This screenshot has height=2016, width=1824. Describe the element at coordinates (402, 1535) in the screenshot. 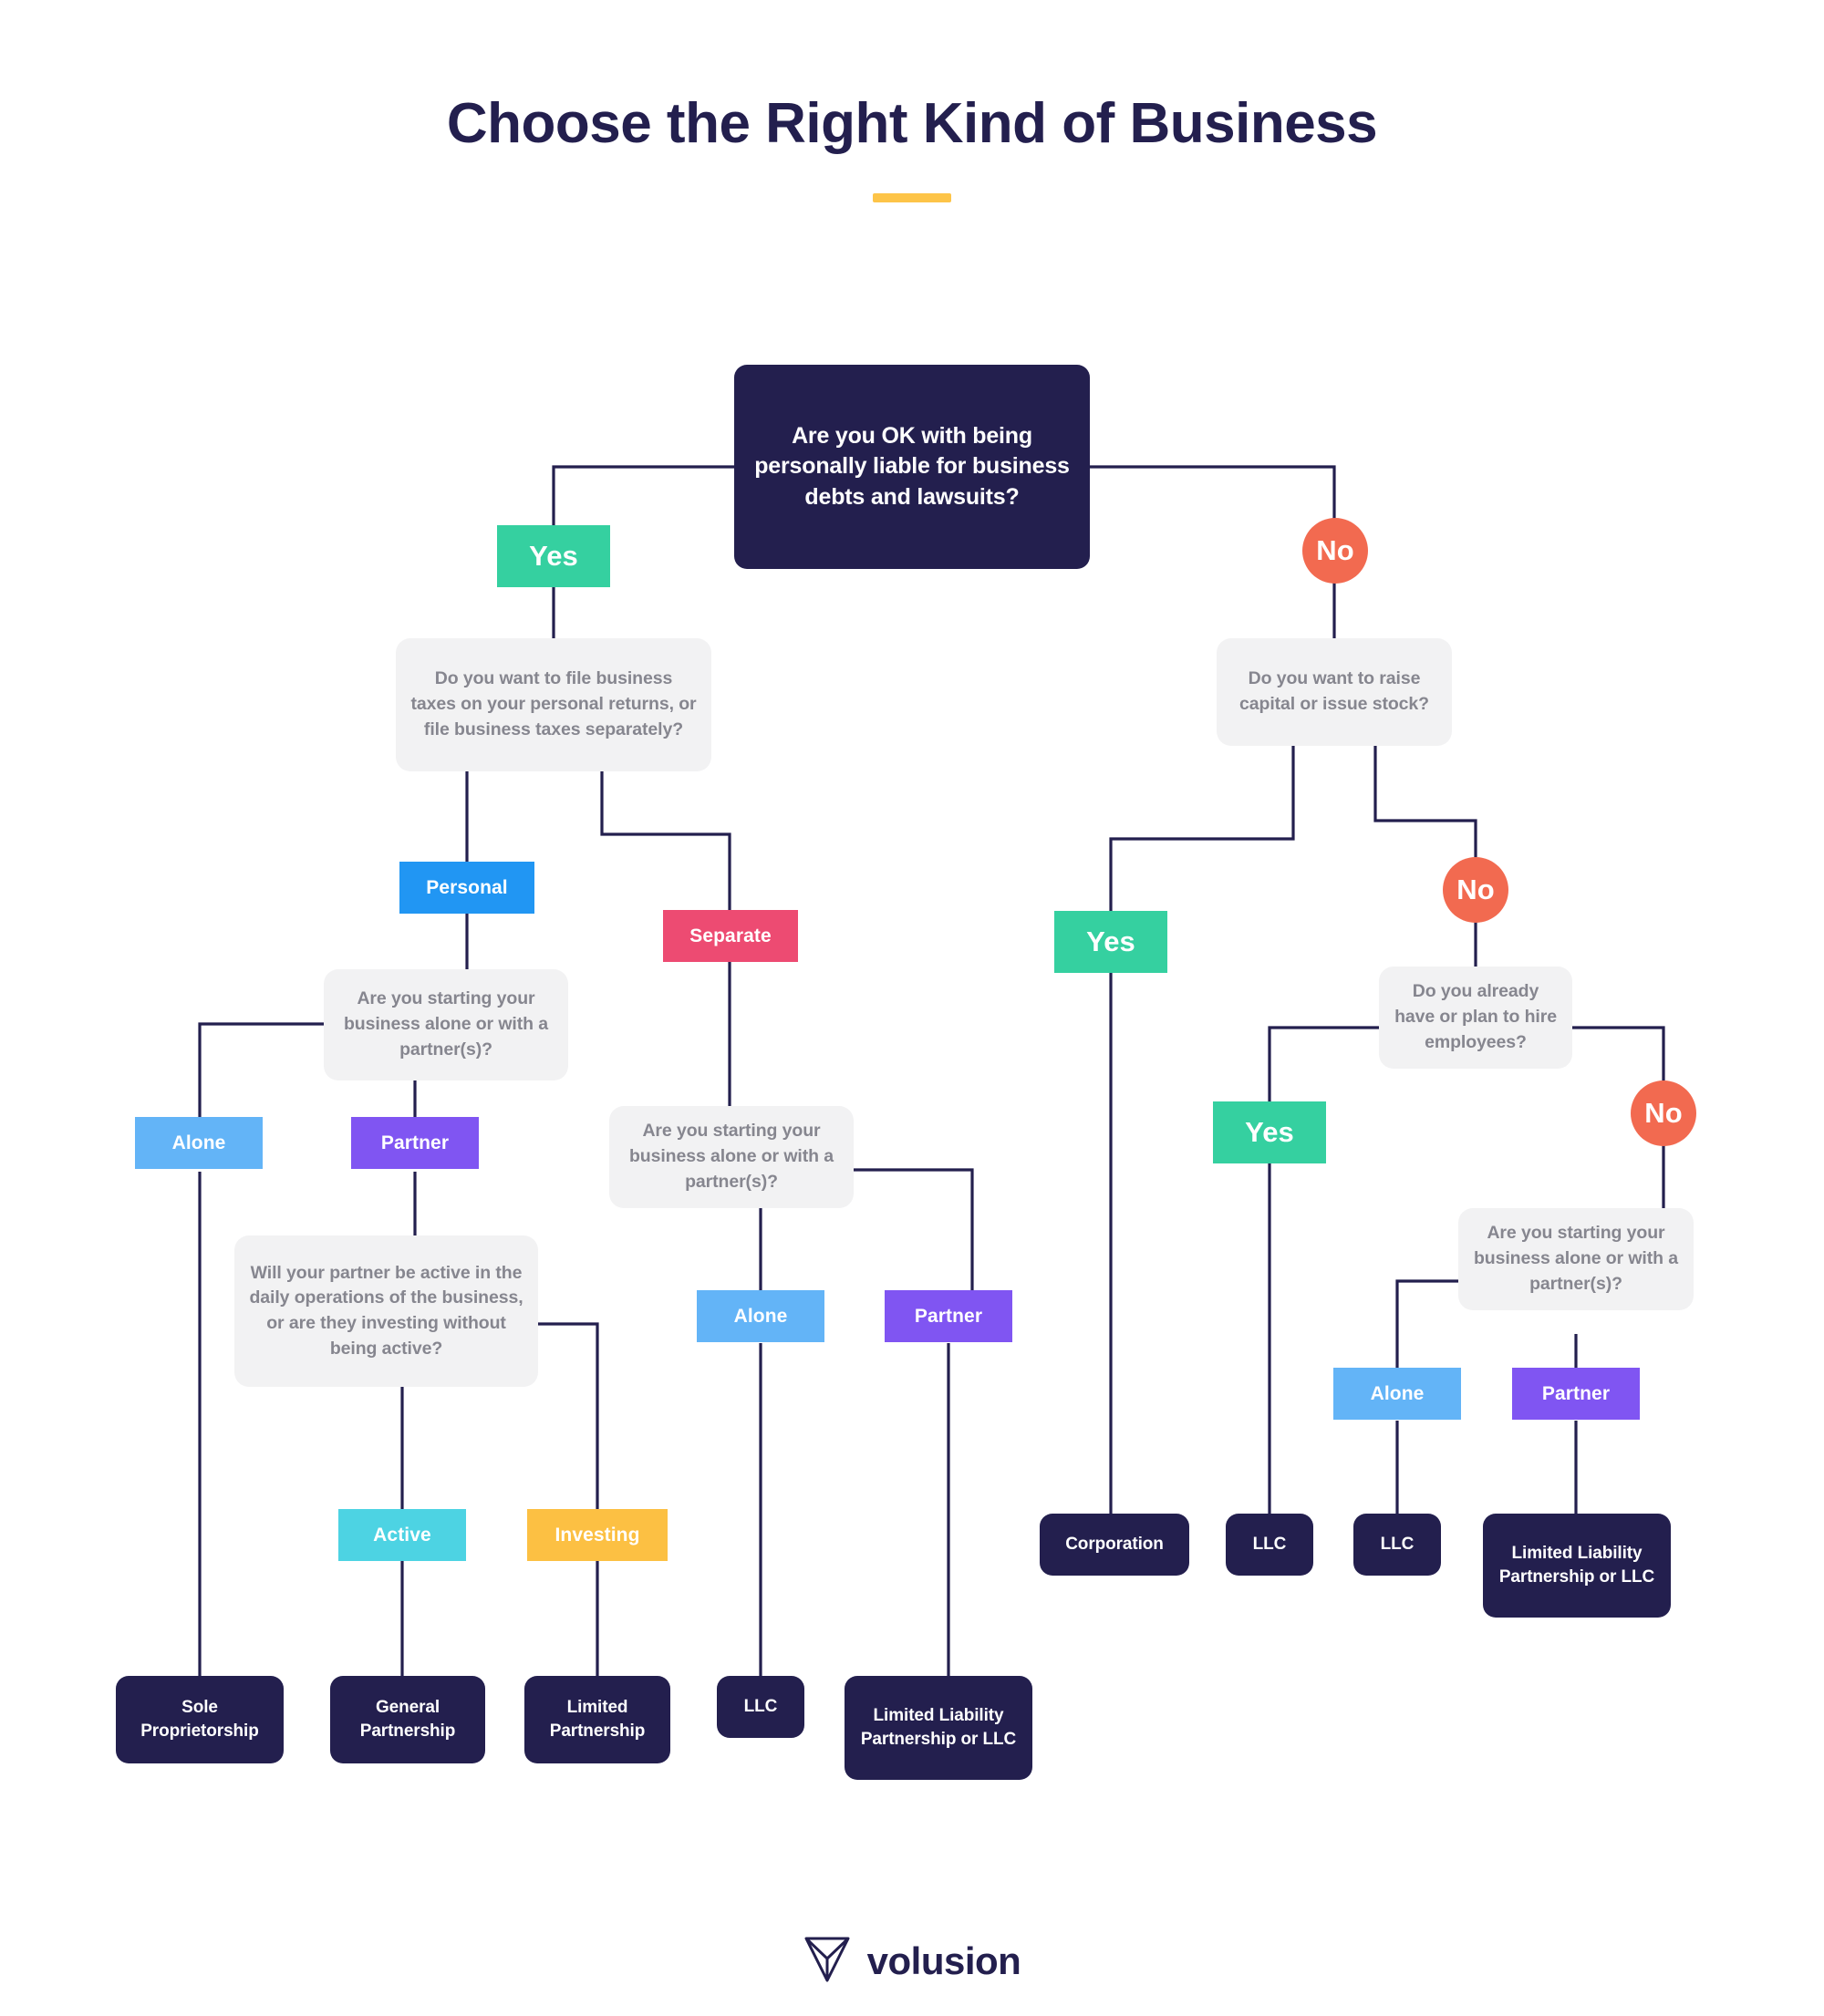

I see `label-active: Active` at that location.